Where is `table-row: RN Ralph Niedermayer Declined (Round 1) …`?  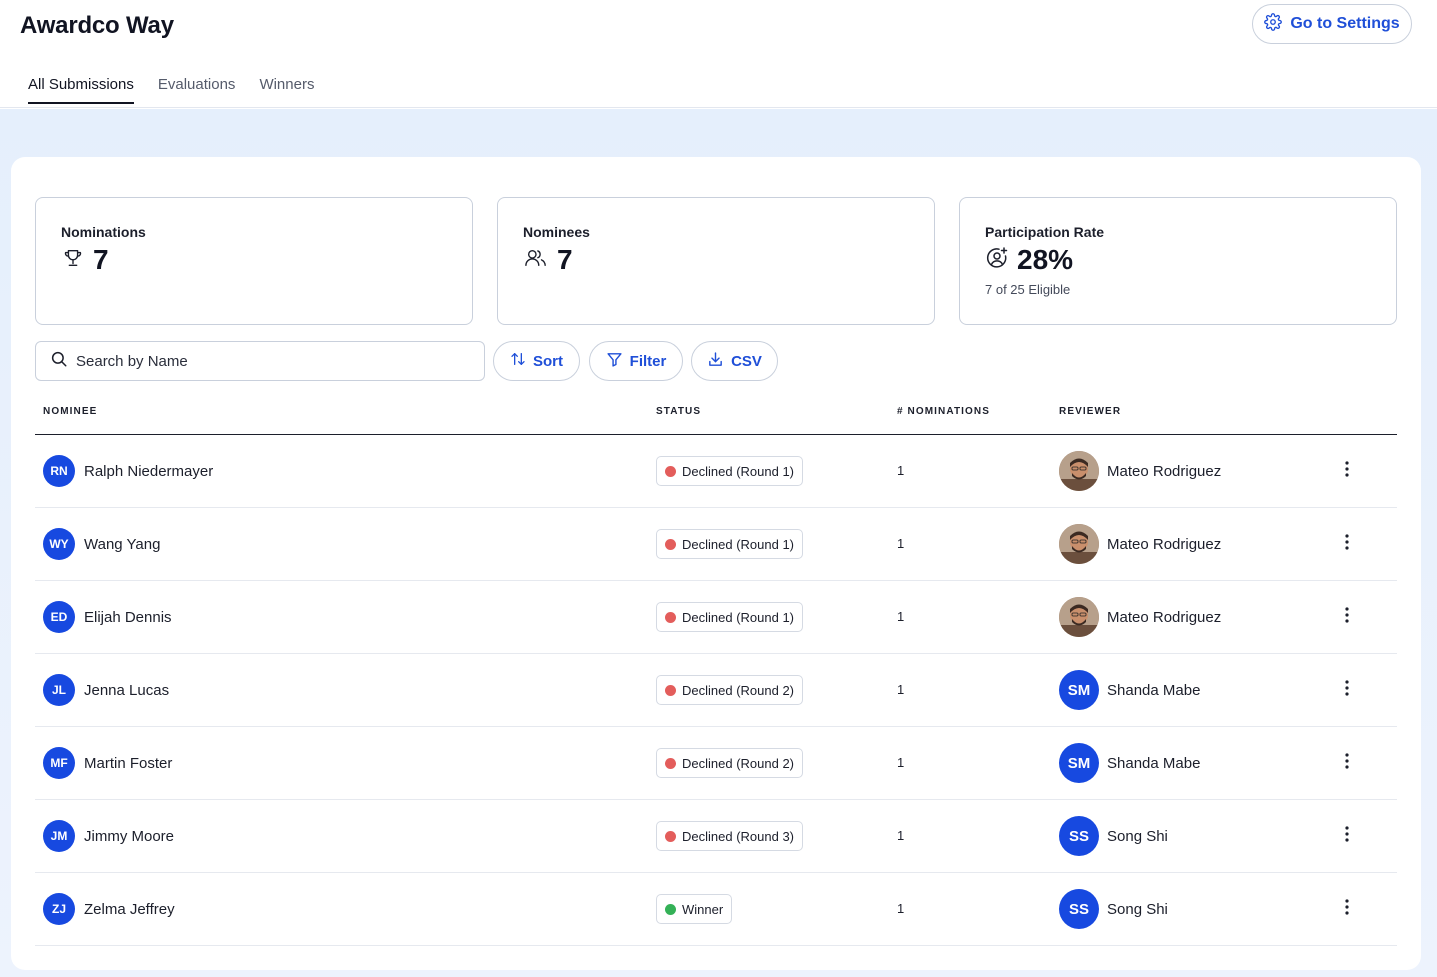 table-row: RN Ralph Niedermayer Declined (Round 1) … is located at coordinates (716, 471).